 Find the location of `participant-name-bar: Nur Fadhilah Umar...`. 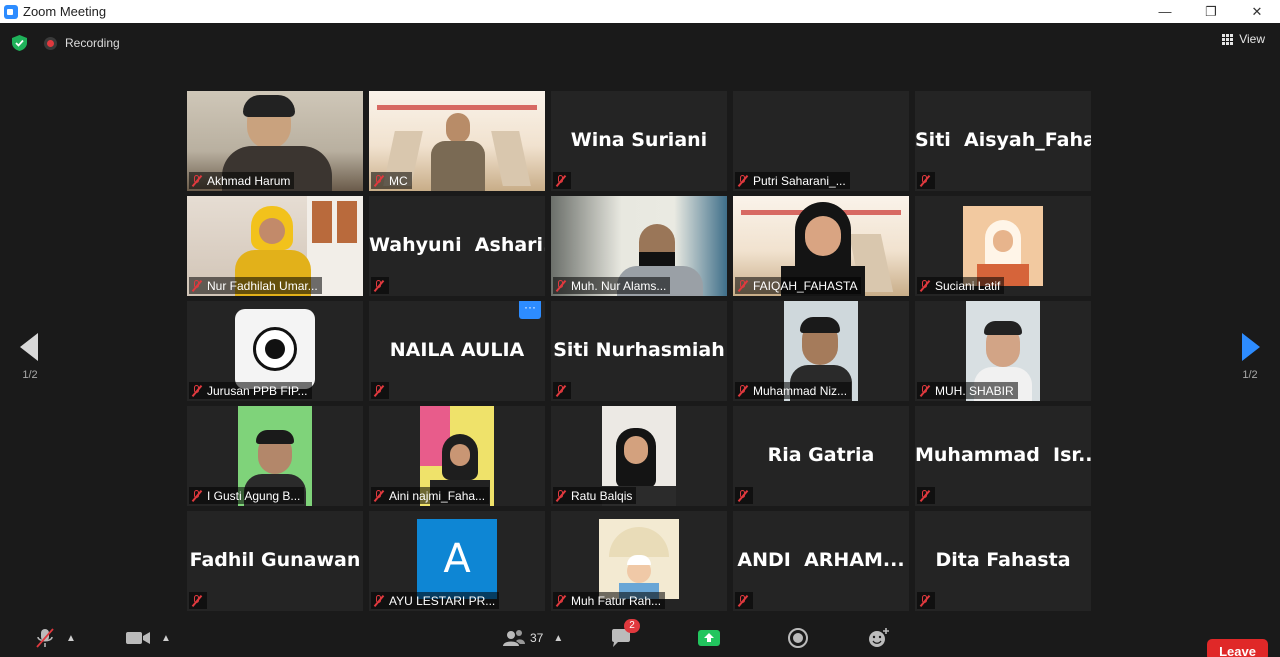

participant-name-bar: Nur Fadhilah Umar... is located at coordinates (255, 285).